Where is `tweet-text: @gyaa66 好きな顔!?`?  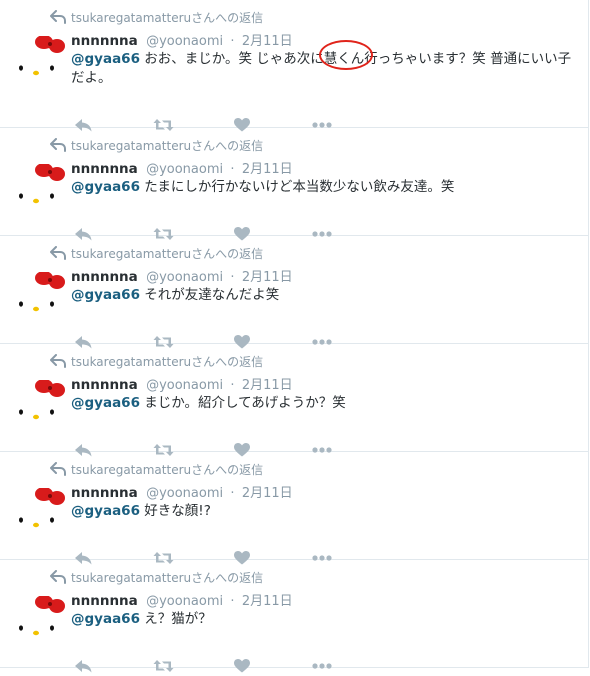
tweet-text: @gyaa66 好きな顔!? is located at coordinates (323, 511).